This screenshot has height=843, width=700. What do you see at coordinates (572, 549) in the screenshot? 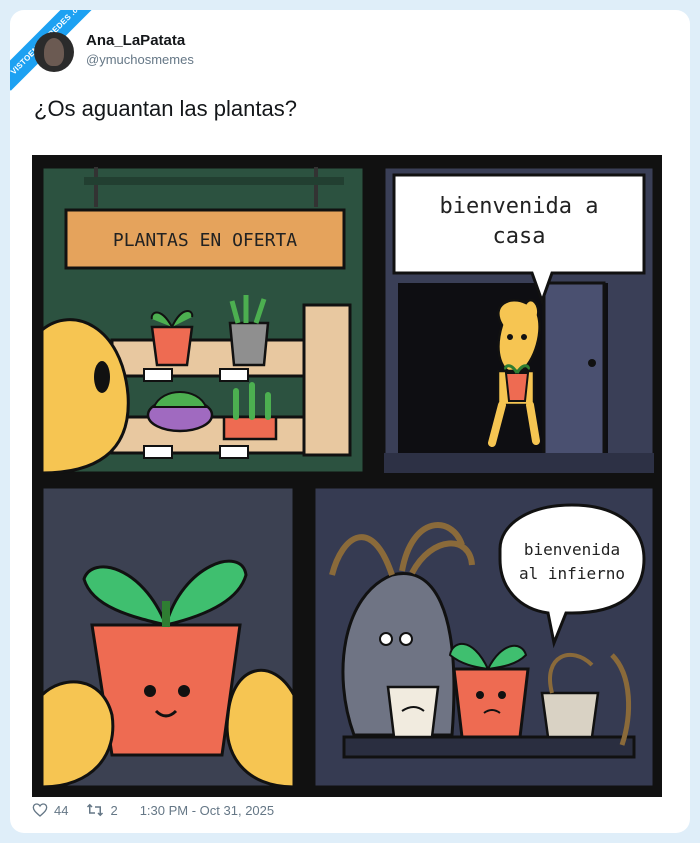
I see `bubble-4-line1: bienvenida` at bounding box center [572, 549].